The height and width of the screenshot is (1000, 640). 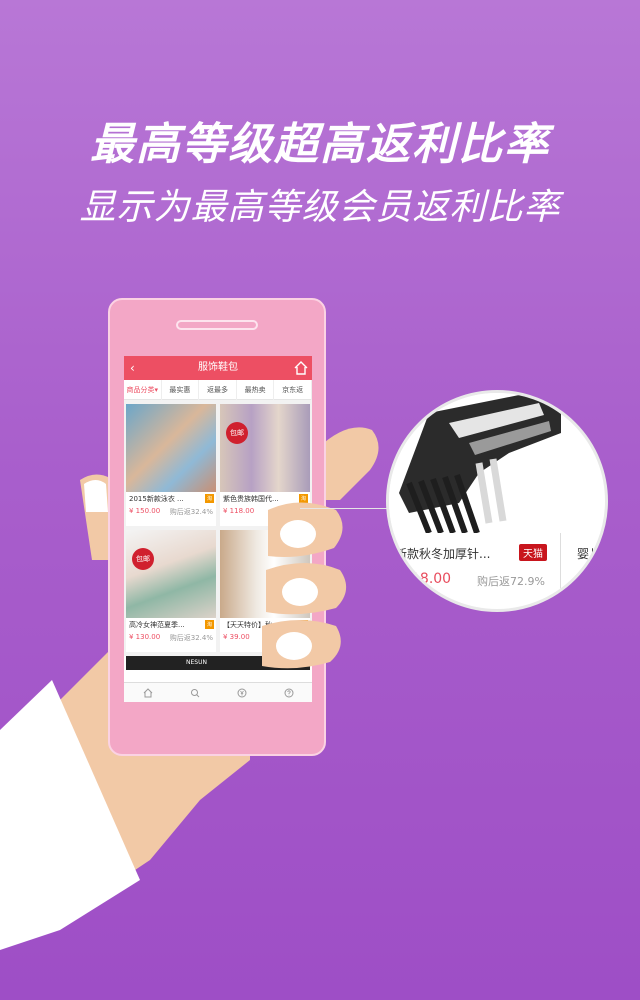 I want to click on filter-category: 商品分类▾, so click(x=143, y=389).